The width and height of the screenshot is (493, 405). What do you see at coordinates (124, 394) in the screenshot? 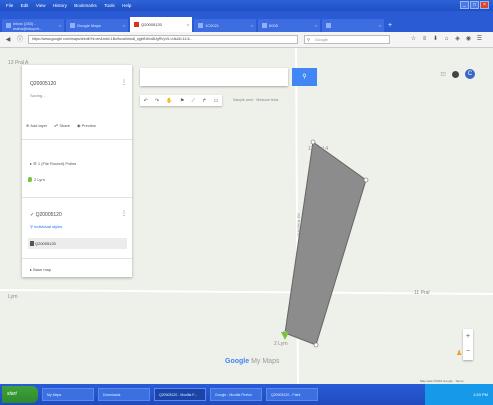
I see `taskbar-item: Downloads` at bounding box center [124, 394].